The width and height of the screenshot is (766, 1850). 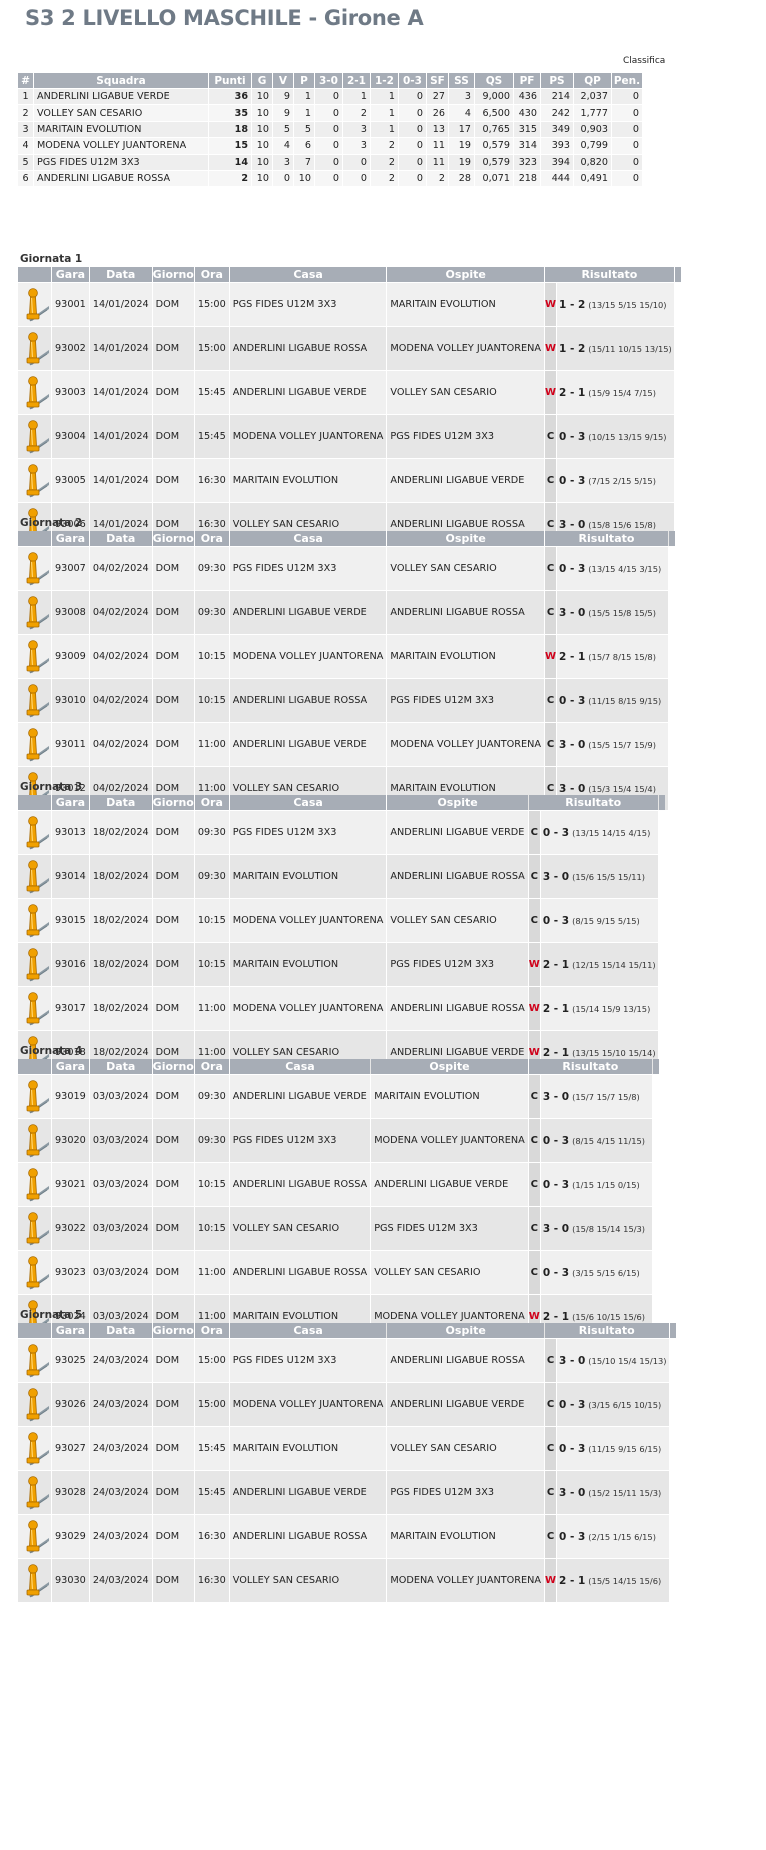 I want to click on standings-col-header: SF, so click(x=437, y=80).